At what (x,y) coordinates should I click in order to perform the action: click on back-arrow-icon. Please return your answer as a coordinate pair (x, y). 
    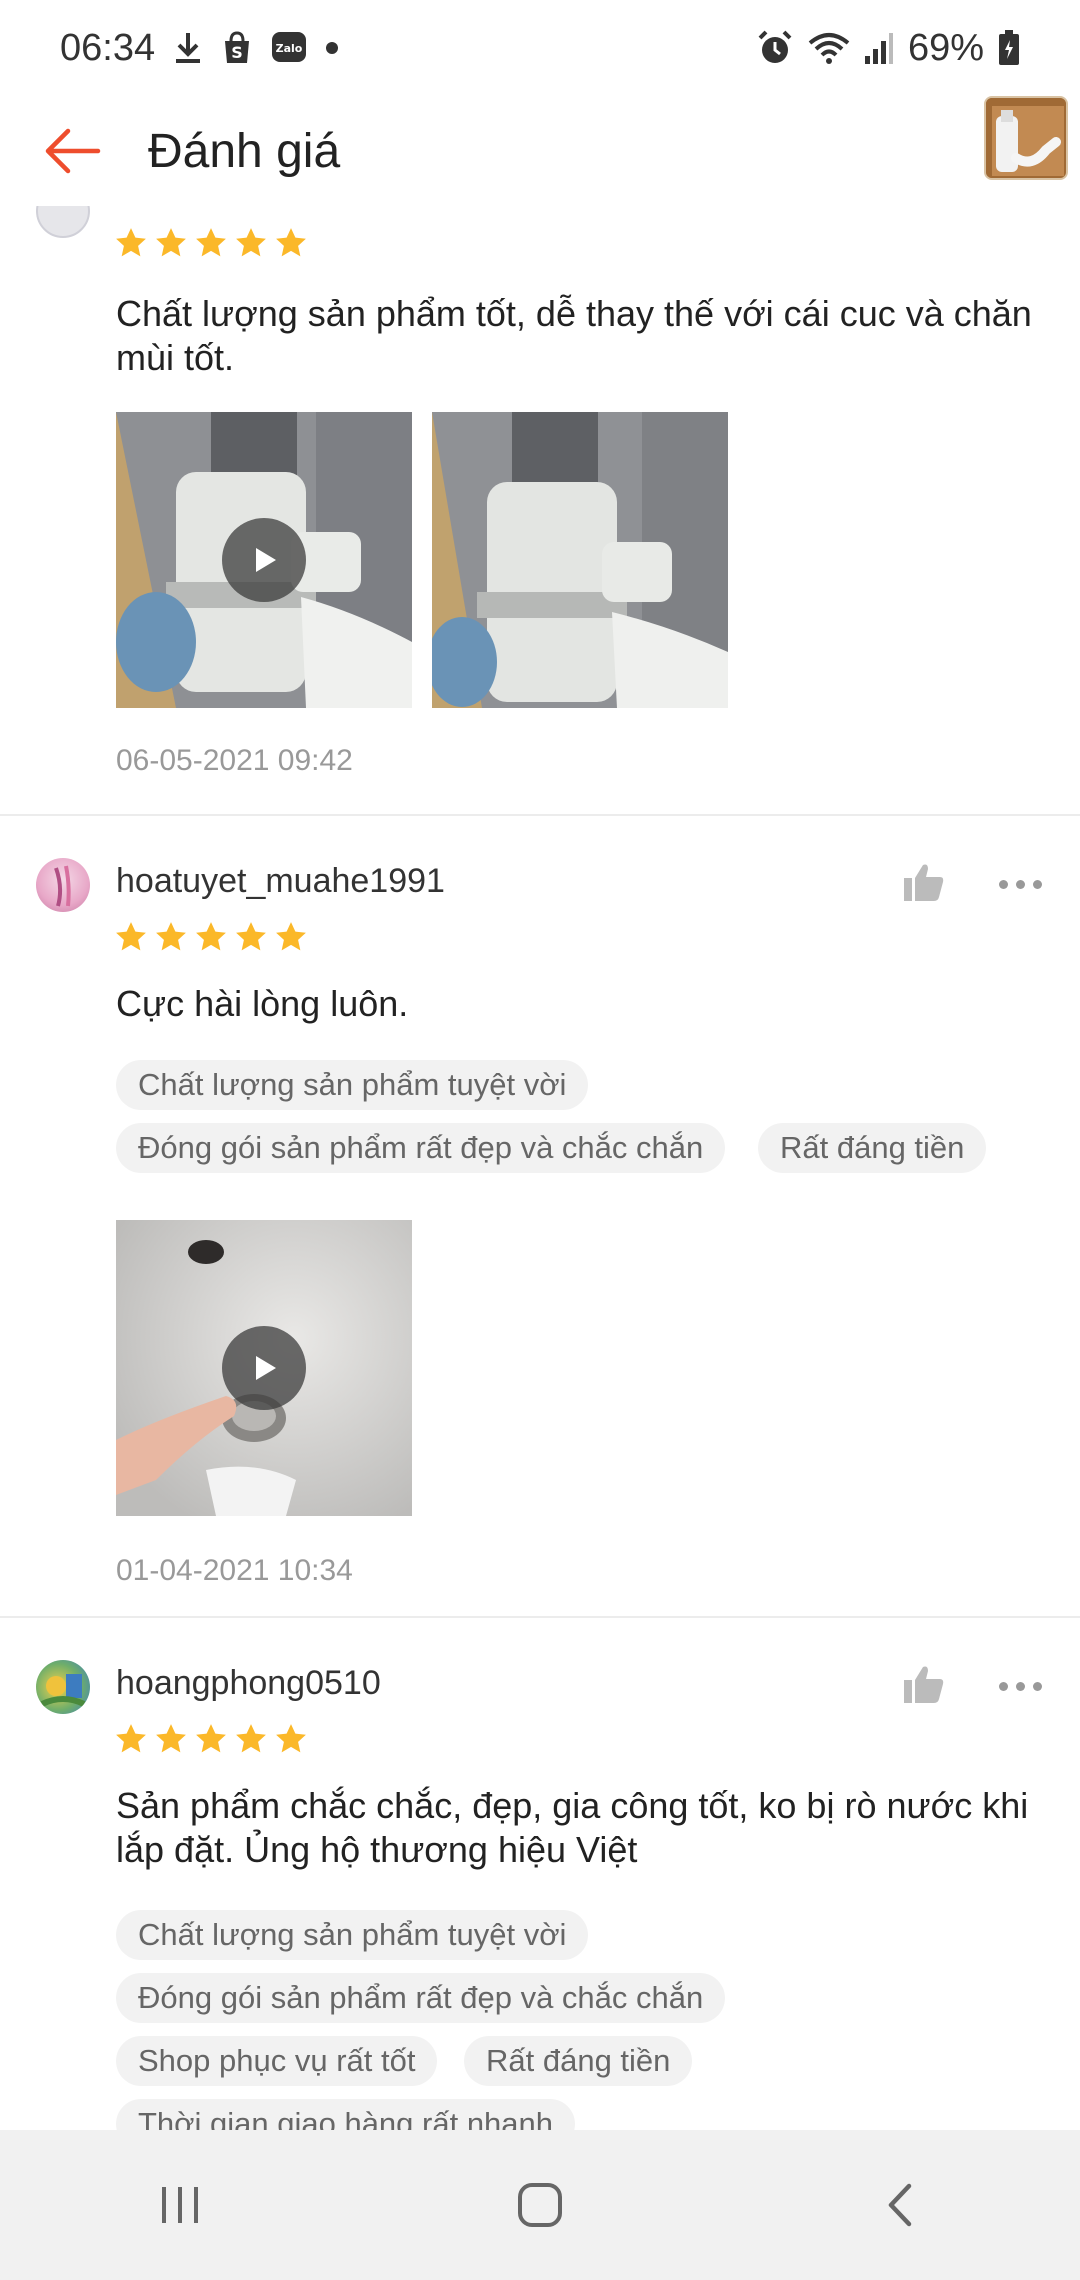
    Looking at the image, I should click on (73, 151).